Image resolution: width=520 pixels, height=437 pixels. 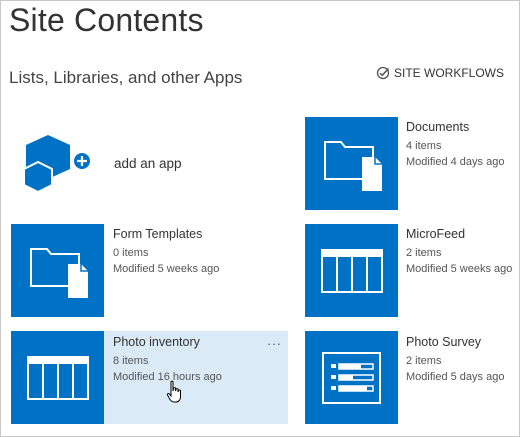 What do you see at coordinates (57, 377) in the screenshot?
I see `photo-inventory-tile` at bounding box center [57, 377].